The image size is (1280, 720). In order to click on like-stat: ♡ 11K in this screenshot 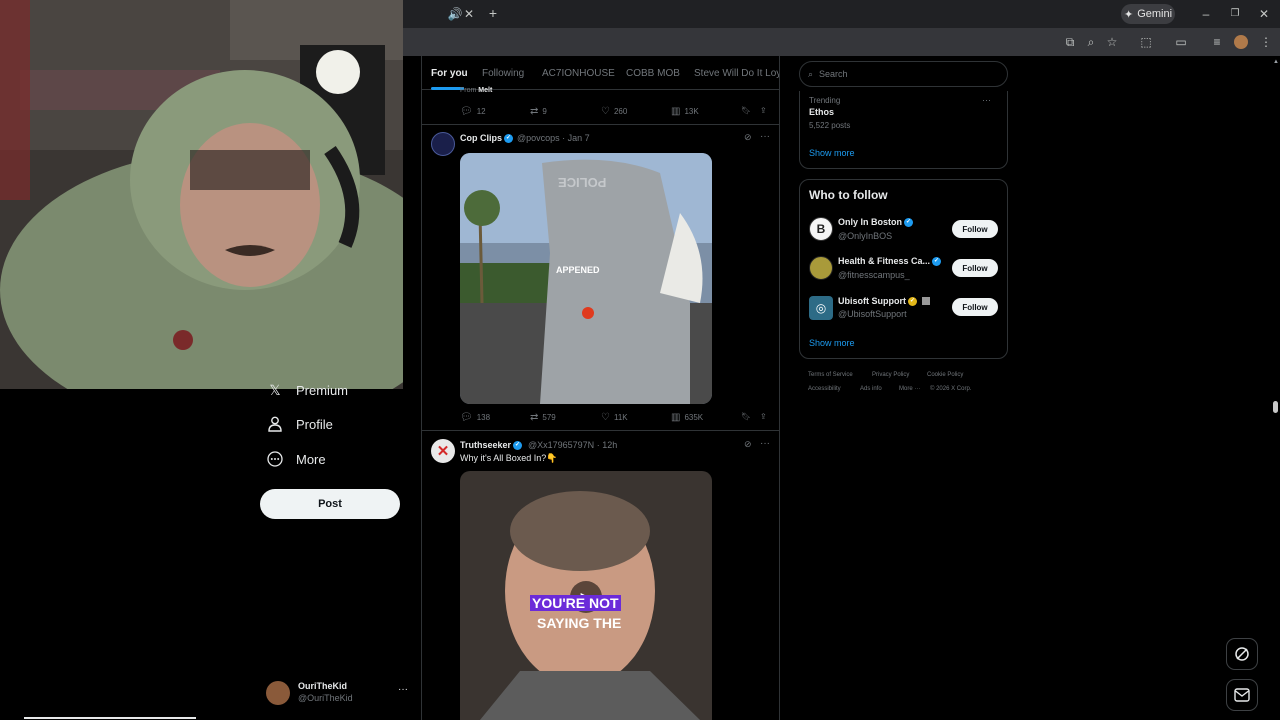, I will do `click(614, 417)`.